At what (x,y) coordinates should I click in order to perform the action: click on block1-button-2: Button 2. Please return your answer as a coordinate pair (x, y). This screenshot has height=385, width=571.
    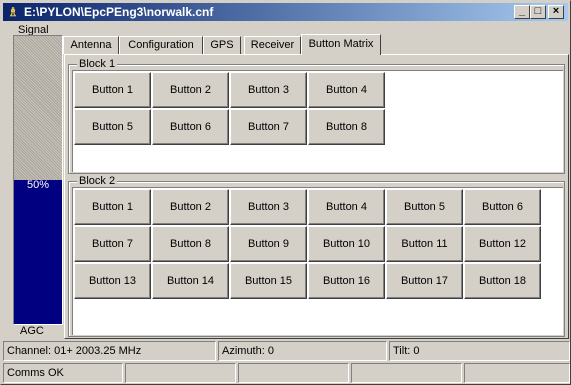
    Looking at the image, I should click on (190, 90).